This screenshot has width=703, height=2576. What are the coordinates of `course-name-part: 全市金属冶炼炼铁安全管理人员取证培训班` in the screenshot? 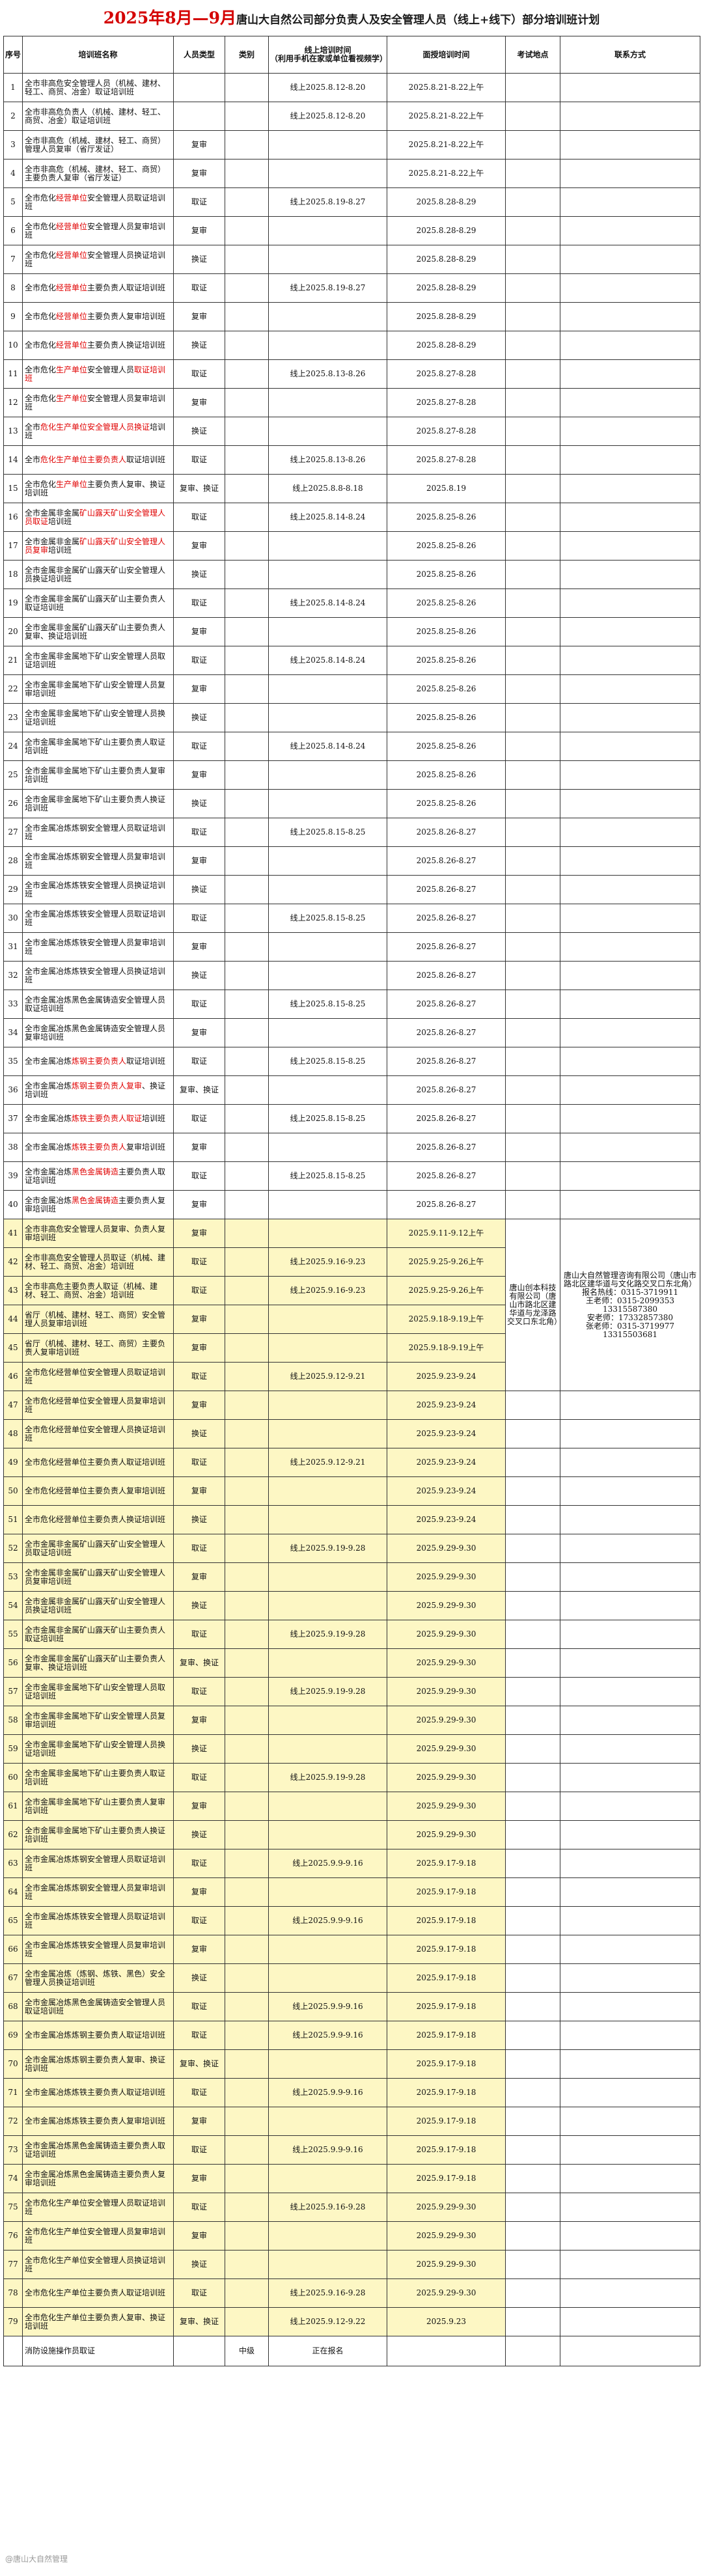 It's located at (95, 1920).